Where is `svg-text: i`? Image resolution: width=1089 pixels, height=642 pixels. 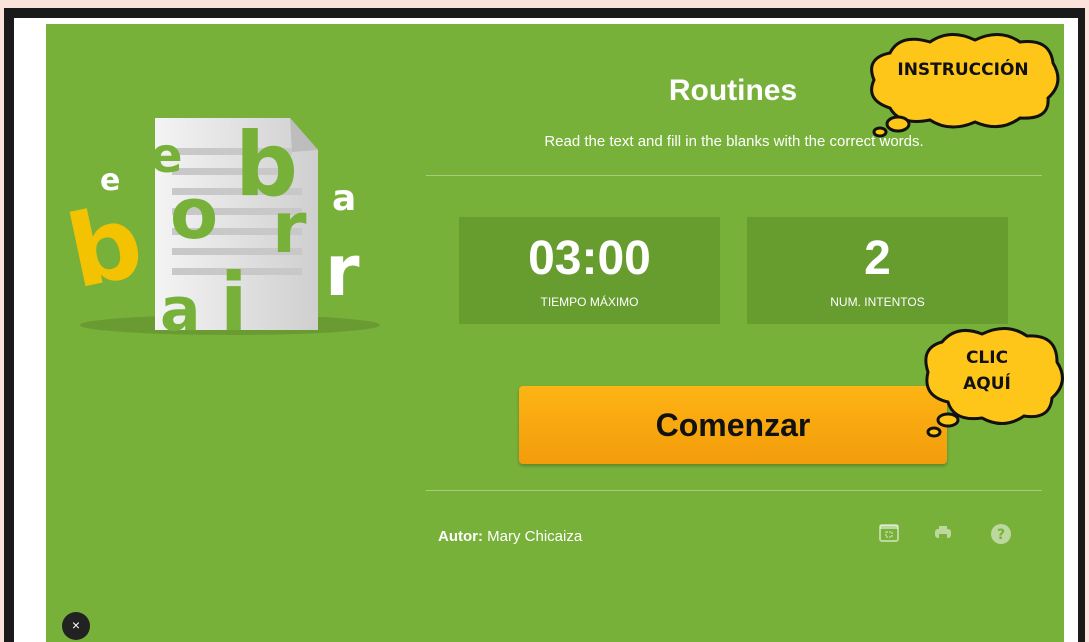 svg-text: i is located at coordinates (233, 298).